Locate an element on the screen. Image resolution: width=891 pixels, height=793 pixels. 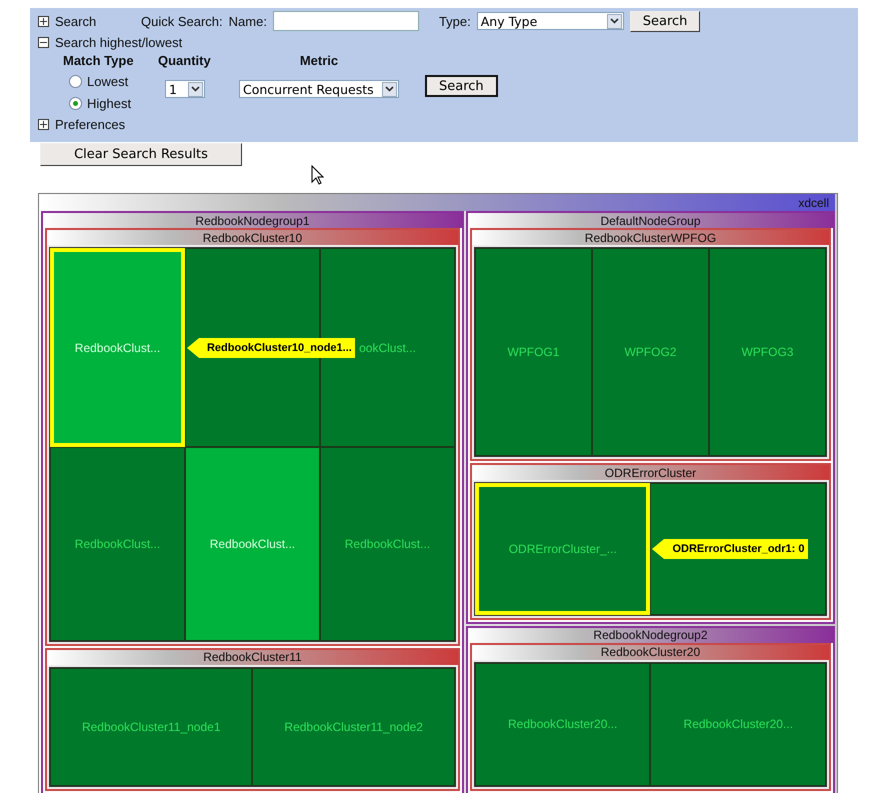
field-label: Type: is located at coordinates (454, 21).